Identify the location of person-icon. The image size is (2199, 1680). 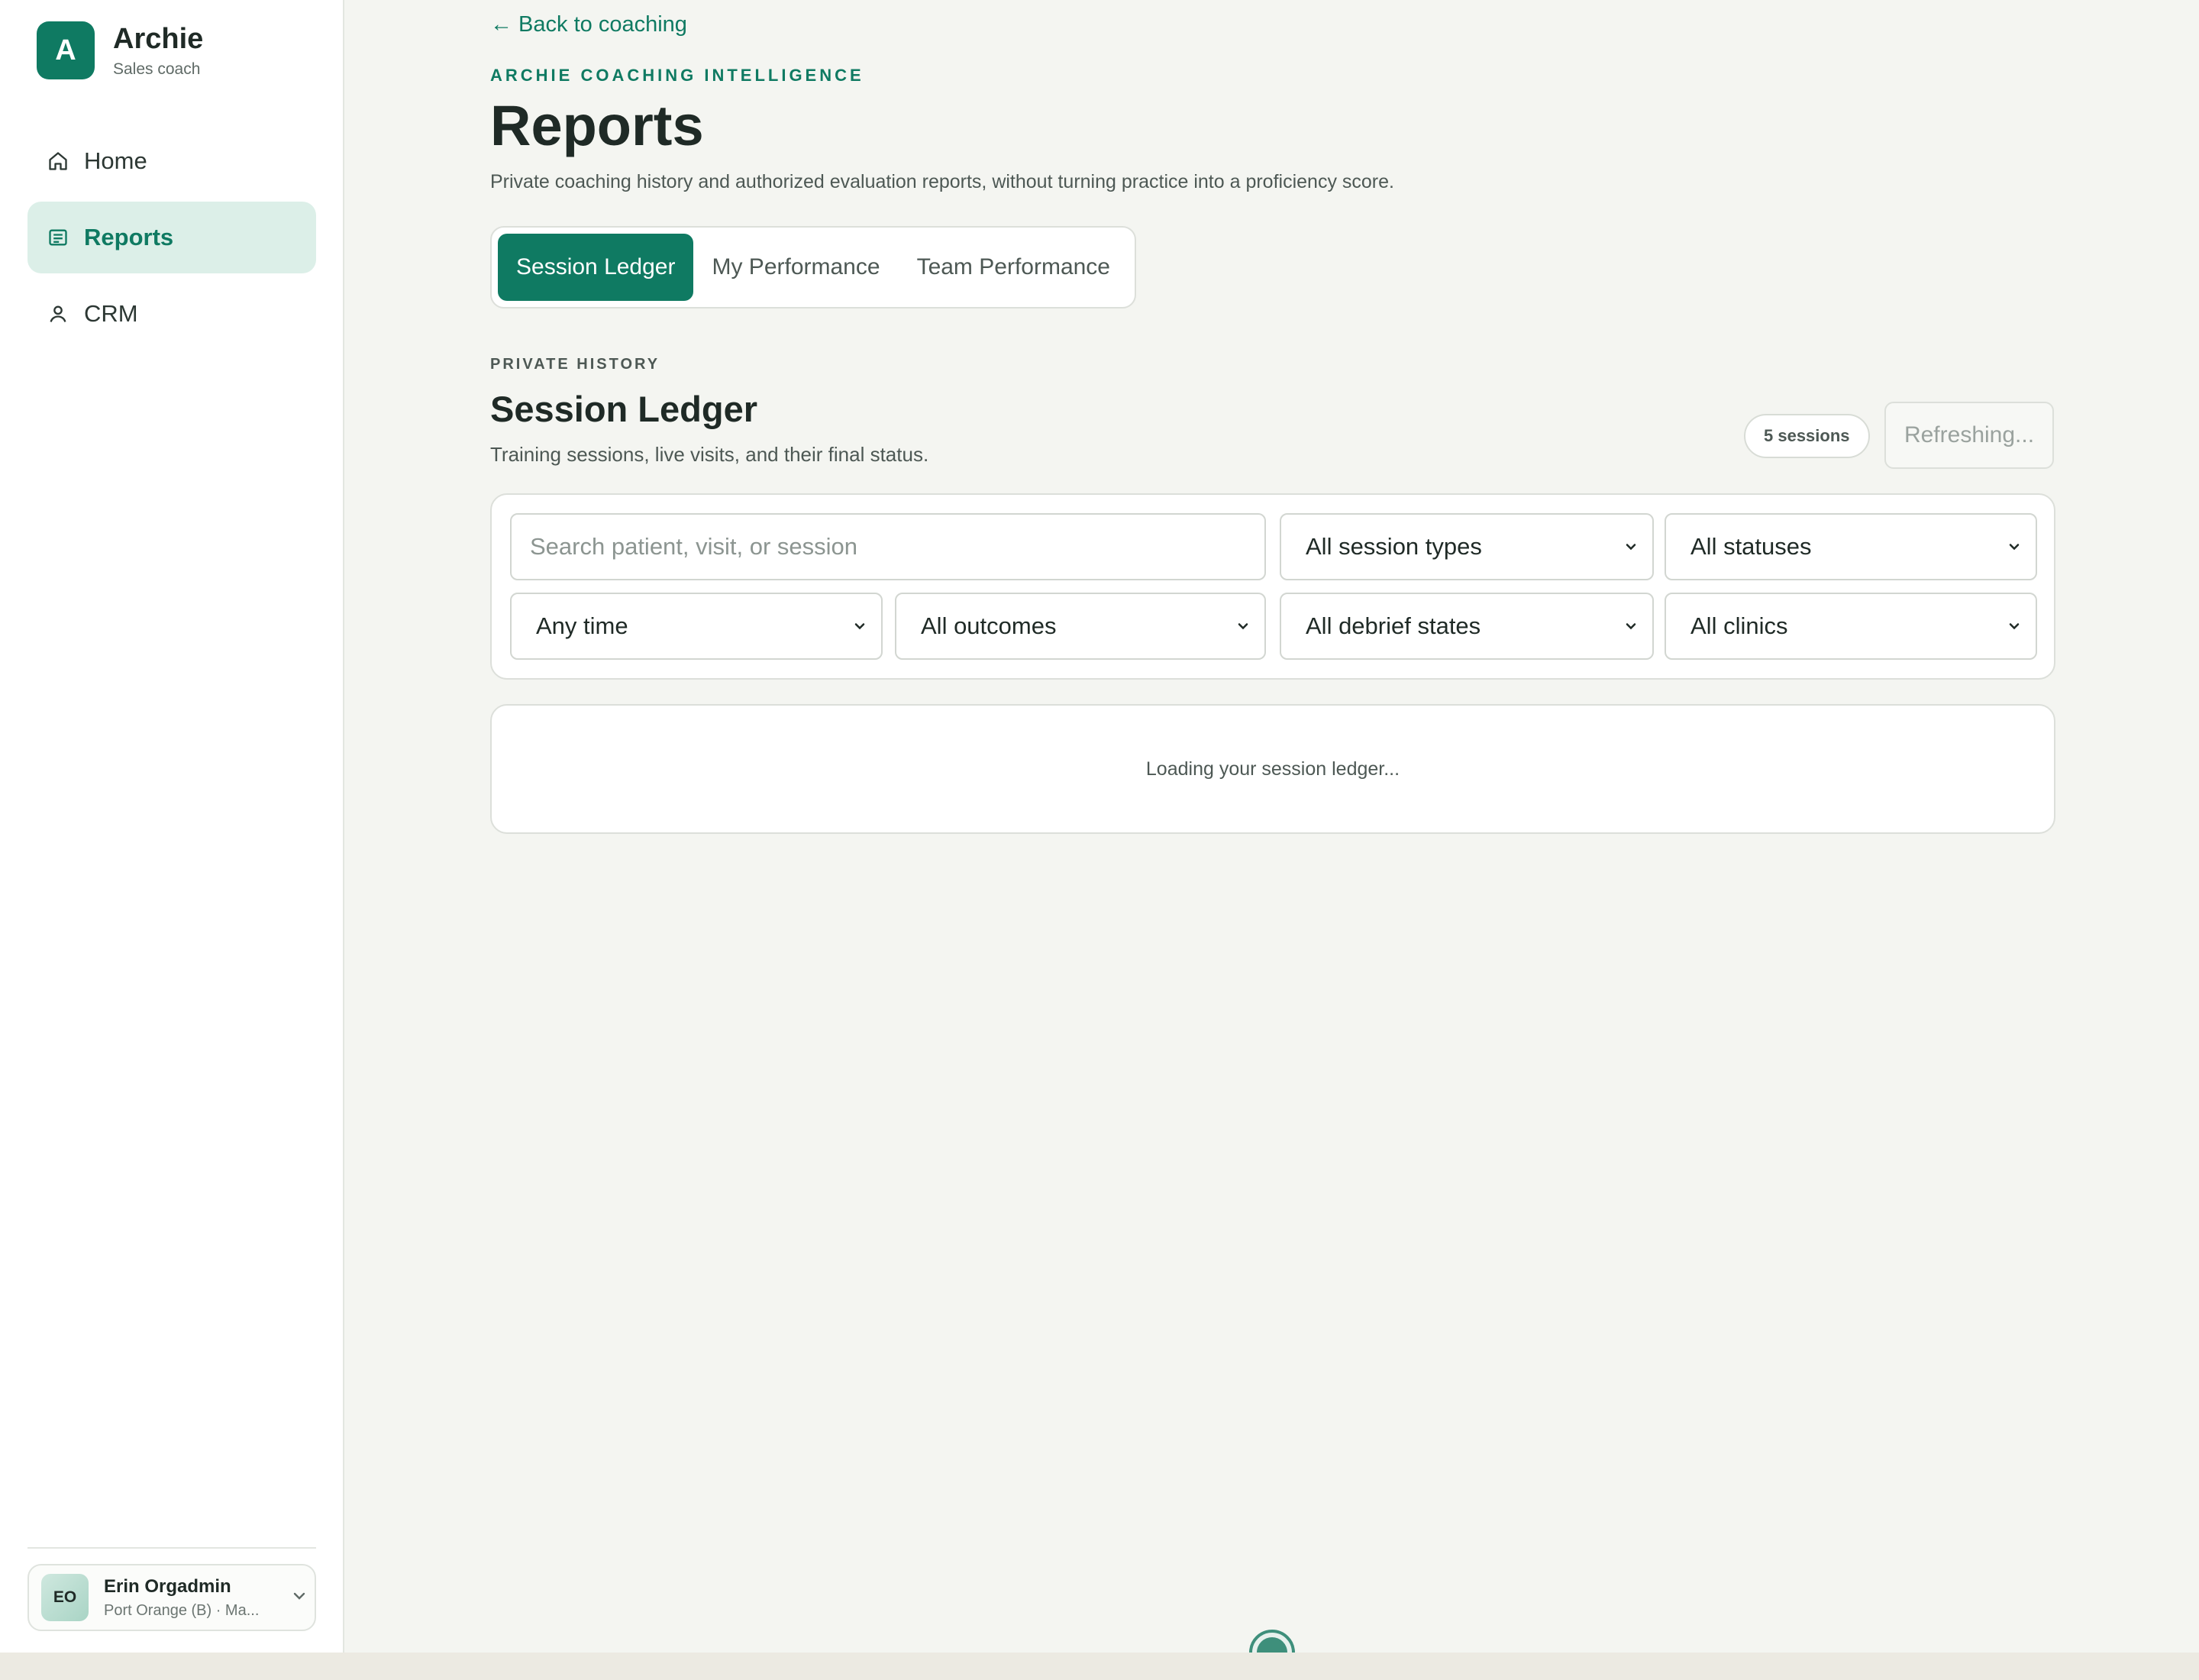
(66, 314).